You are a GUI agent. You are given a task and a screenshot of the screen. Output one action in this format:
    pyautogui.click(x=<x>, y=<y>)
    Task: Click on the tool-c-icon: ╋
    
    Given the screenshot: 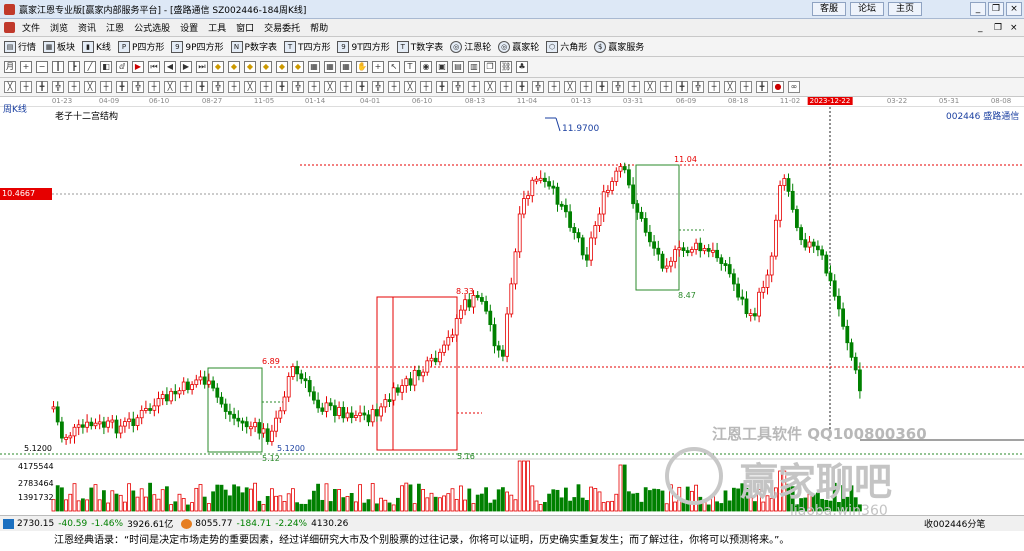 What is the action you would take?
    pyautogui.click(x=42, y=87)
    